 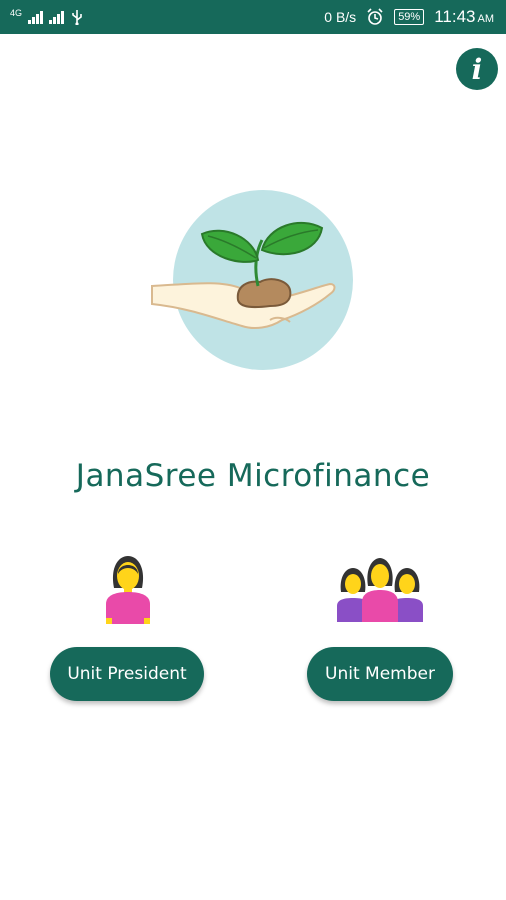 I want to click on unit-member-section, so click(x=380, y=590).